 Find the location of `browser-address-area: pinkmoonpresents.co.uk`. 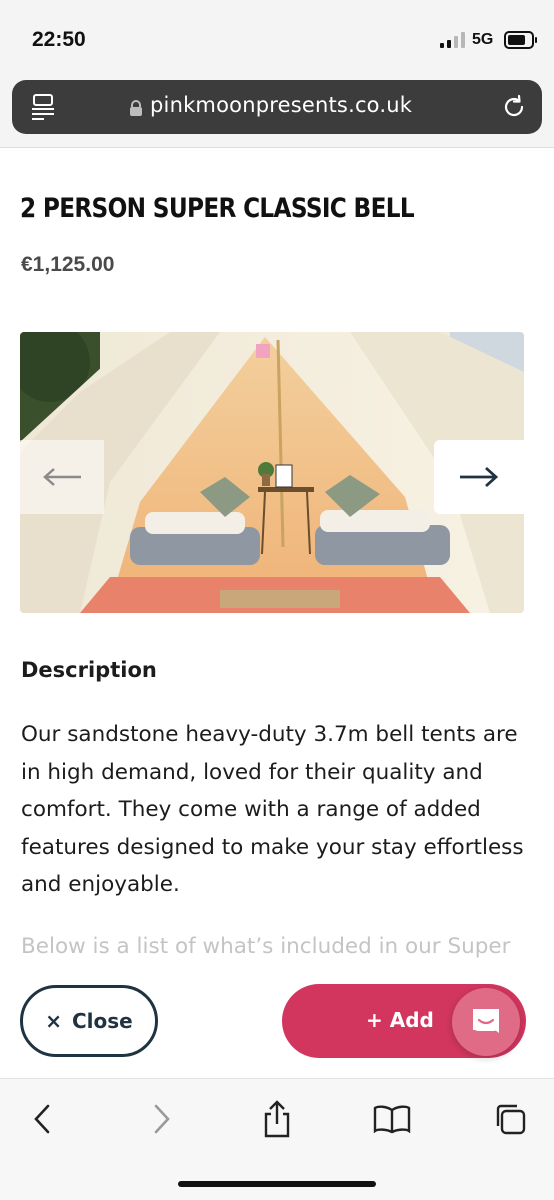

browser-address-area: pinkmoonpresents.co.uk is located at coordinates (277, 113).